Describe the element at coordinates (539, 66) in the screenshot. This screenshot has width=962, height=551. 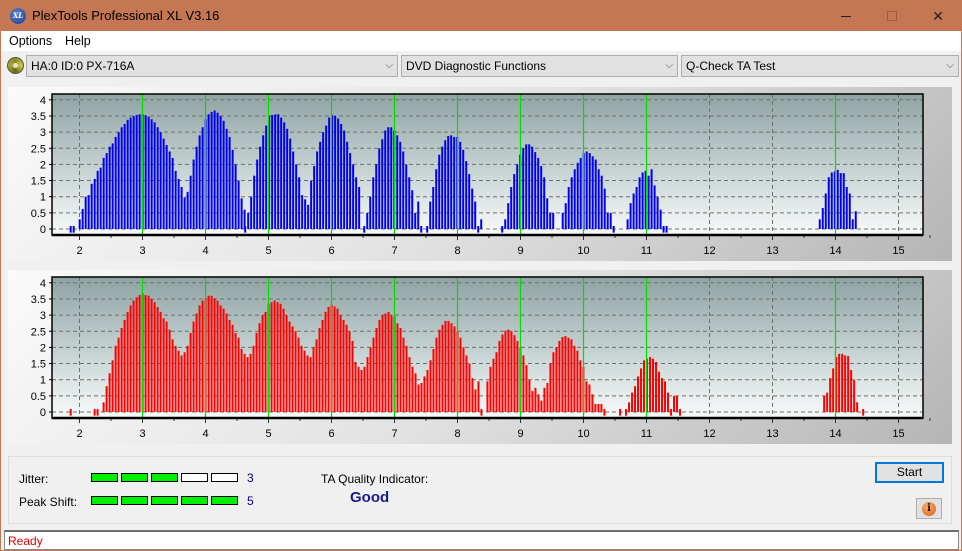
I see `function-select: DVD Diagnostic Functions ⌵` at that location.